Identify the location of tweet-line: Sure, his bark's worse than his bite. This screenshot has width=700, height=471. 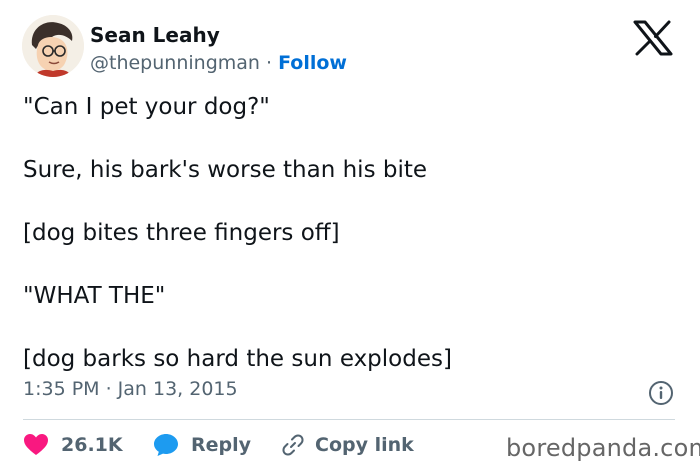
(225, 170).